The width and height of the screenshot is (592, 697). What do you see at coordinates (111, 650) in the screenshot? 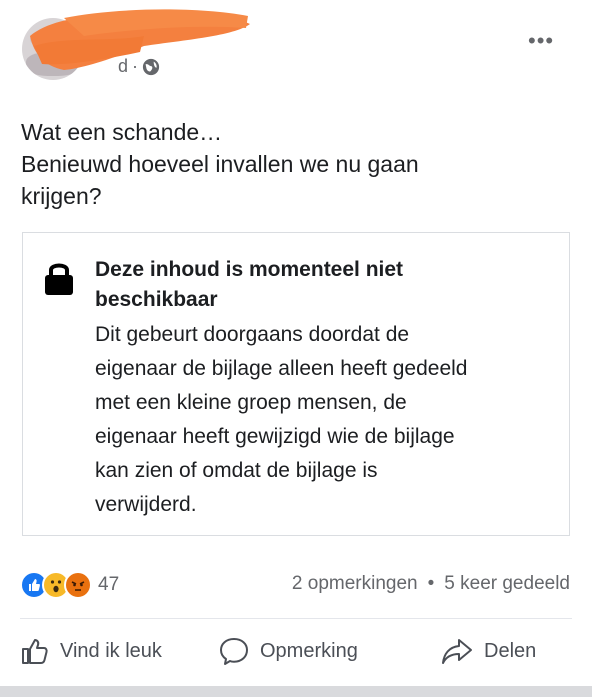
I see `like-button-label: Vind ik leuk` at bounding box center [111, 650].